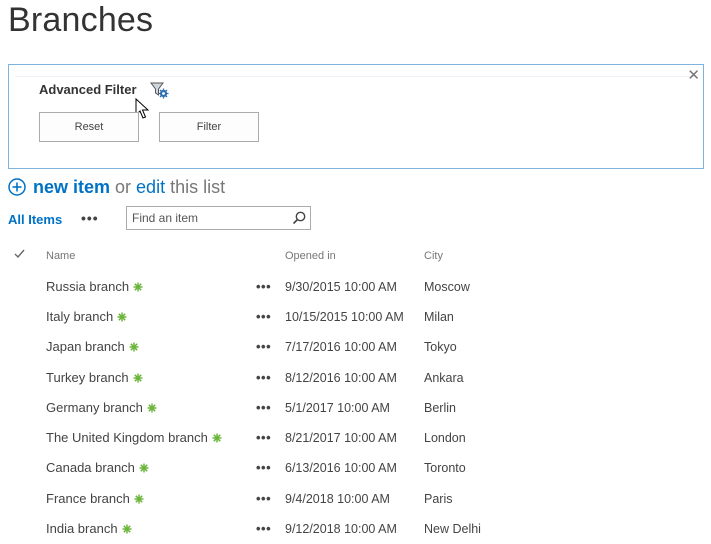  Describe the element at coordinates (87, 286) in the screenshot. I see `item-name-link: Russia branch` at that location.